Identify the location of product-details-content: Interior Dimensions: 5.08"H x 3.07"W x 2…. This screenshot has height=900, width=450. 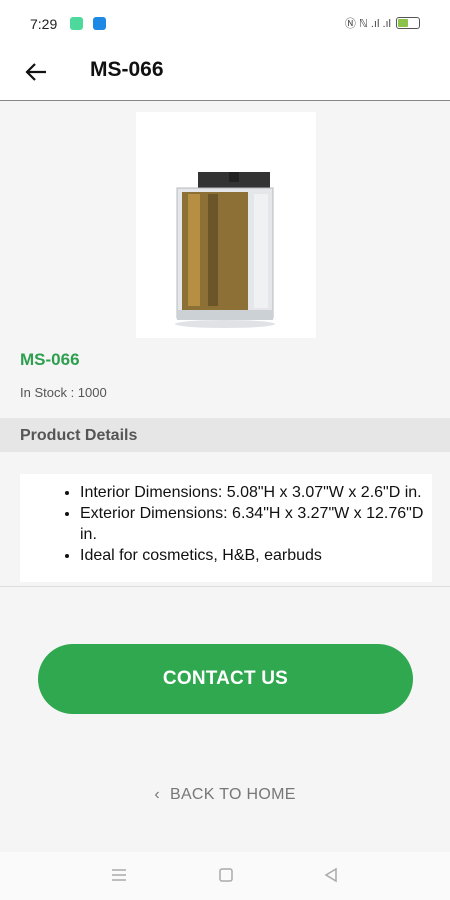
(226, 528).